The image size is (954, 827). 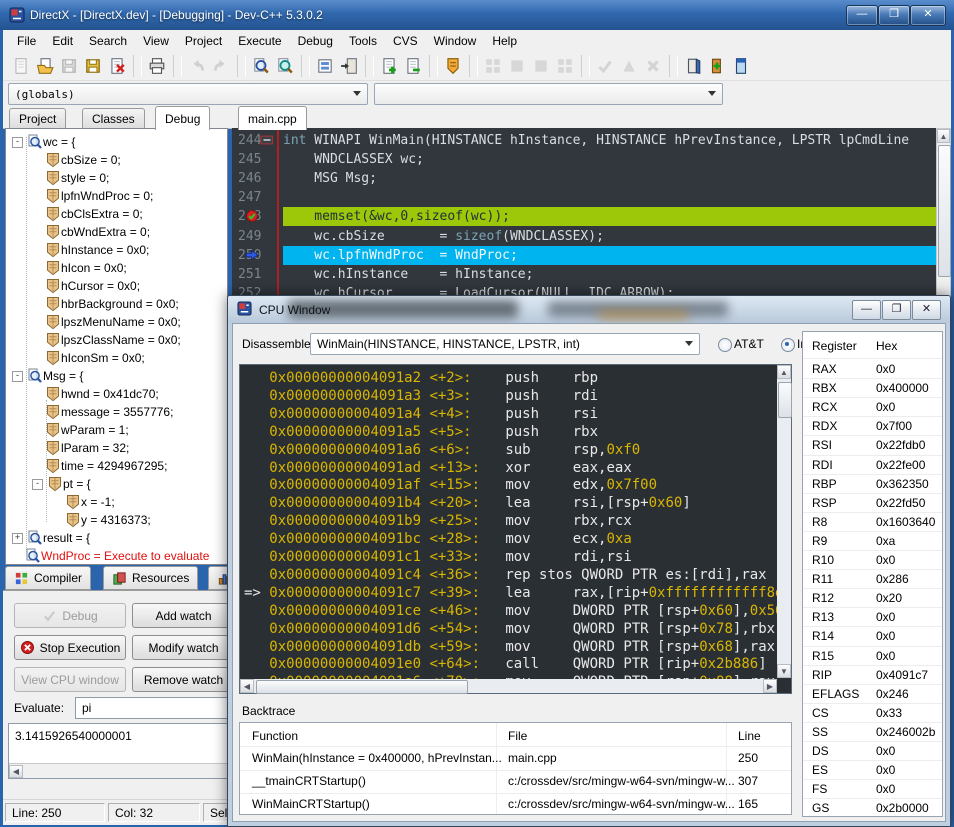 I want to click on menu-cvs: CVS, so click(x=405, y=41).